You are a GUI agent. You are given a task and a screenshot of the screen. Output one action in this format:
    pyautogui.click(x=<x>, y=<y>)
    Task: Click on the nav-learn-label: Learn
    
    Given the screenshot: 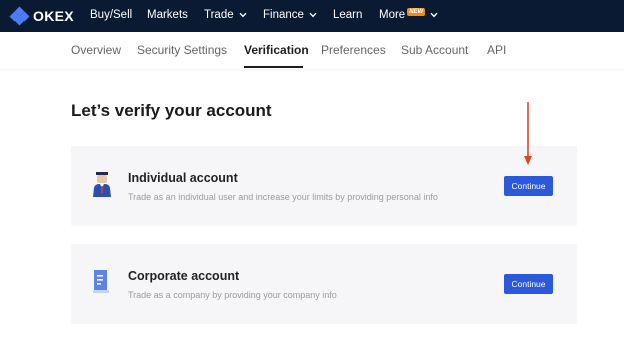 What is the action you would take?
    pyautogui.click(x=348, y=15)
    